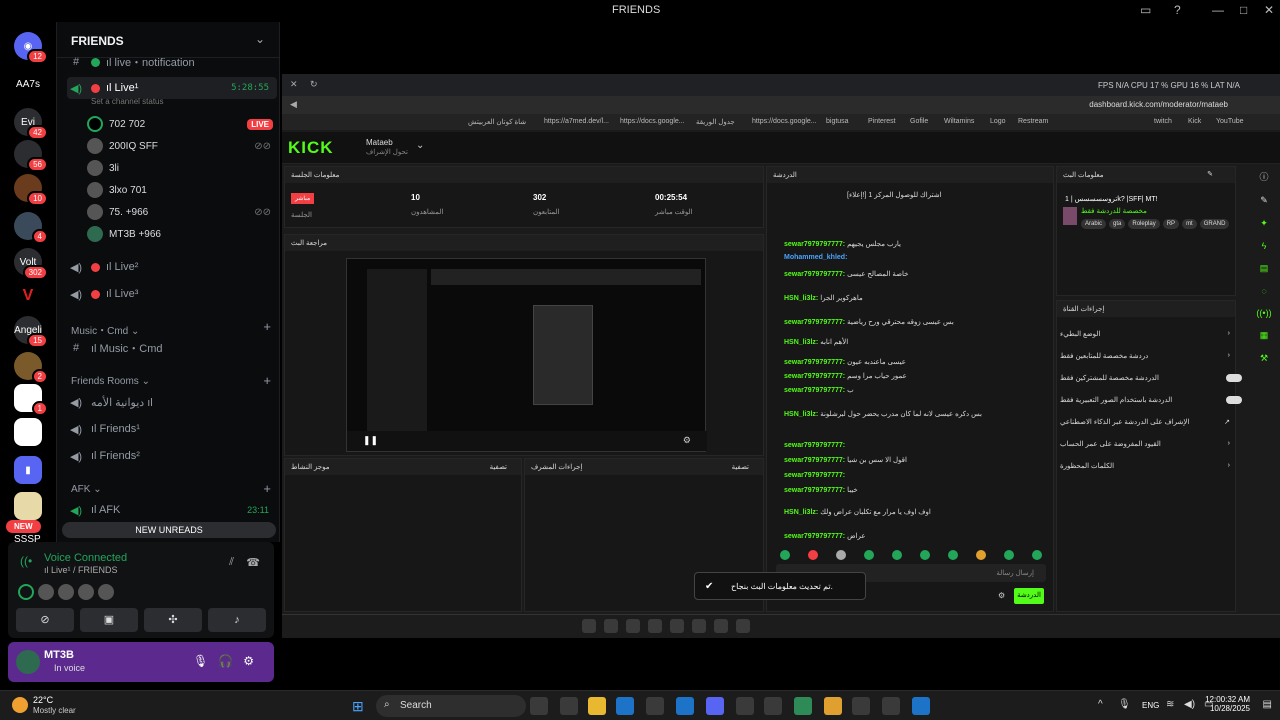  Describe the element at coordinates (1263, 313) in the screenshot. I see `broadcast-icon: ((•))` at that location.